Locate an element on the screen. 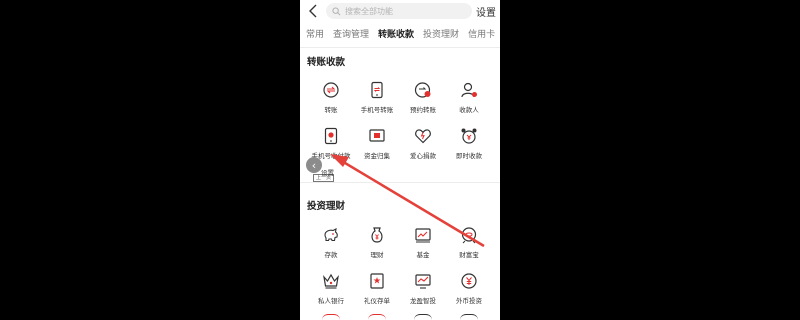  smart-invest-label: 龙盈智投 is located at coordinates (423, 301).